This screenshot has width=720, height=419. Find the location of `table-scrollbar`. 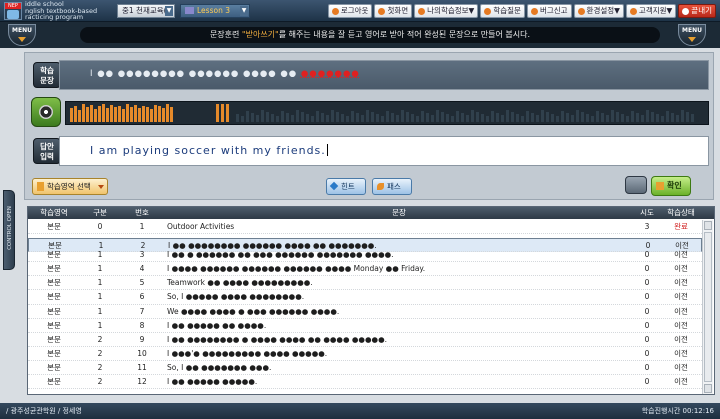

table-scrollbar is located at coordinates (707, 307).